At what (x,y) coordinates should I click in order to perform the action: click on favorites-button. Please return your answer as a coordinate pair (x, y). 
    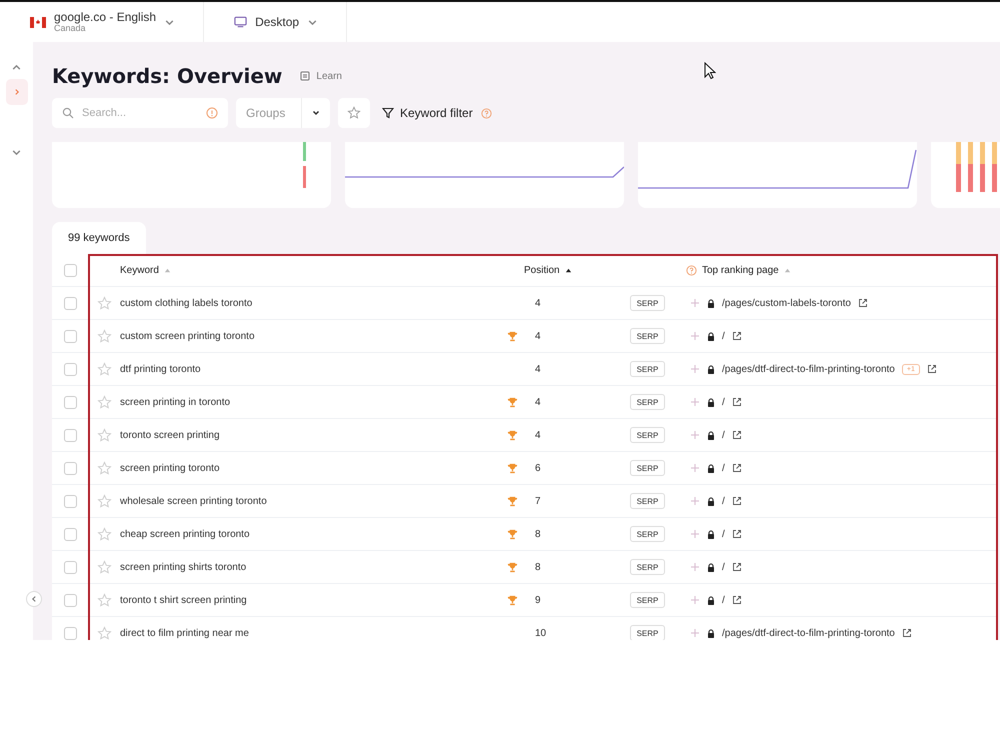
    Looking at the image, I should click on (354, 113).